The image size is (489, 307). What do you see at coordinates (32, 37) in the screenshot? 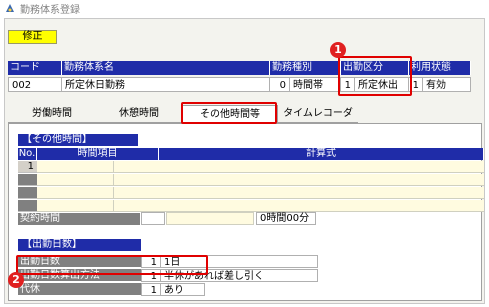
I see `mode-badge: 修正` at bounding box center [32, 37].